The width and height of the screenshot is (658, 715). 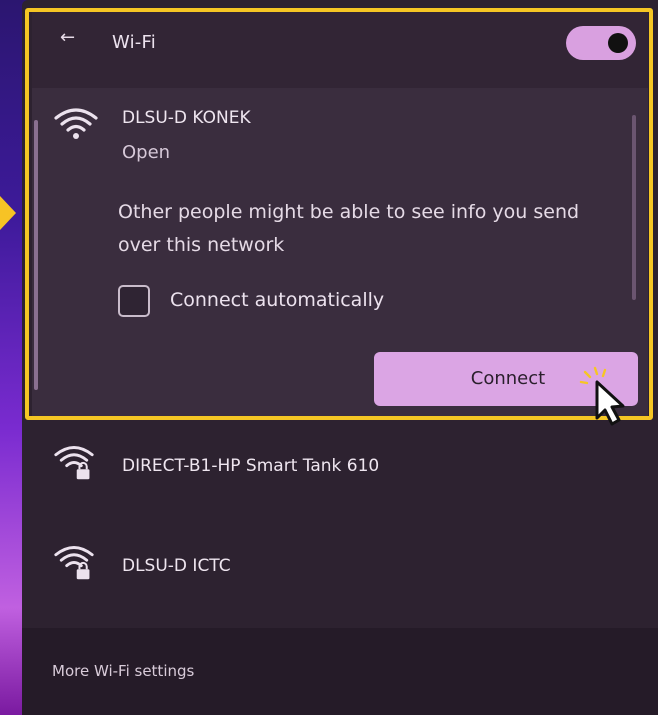 I want to click on connect-button-label: Connect, so click(x=508, y=378).